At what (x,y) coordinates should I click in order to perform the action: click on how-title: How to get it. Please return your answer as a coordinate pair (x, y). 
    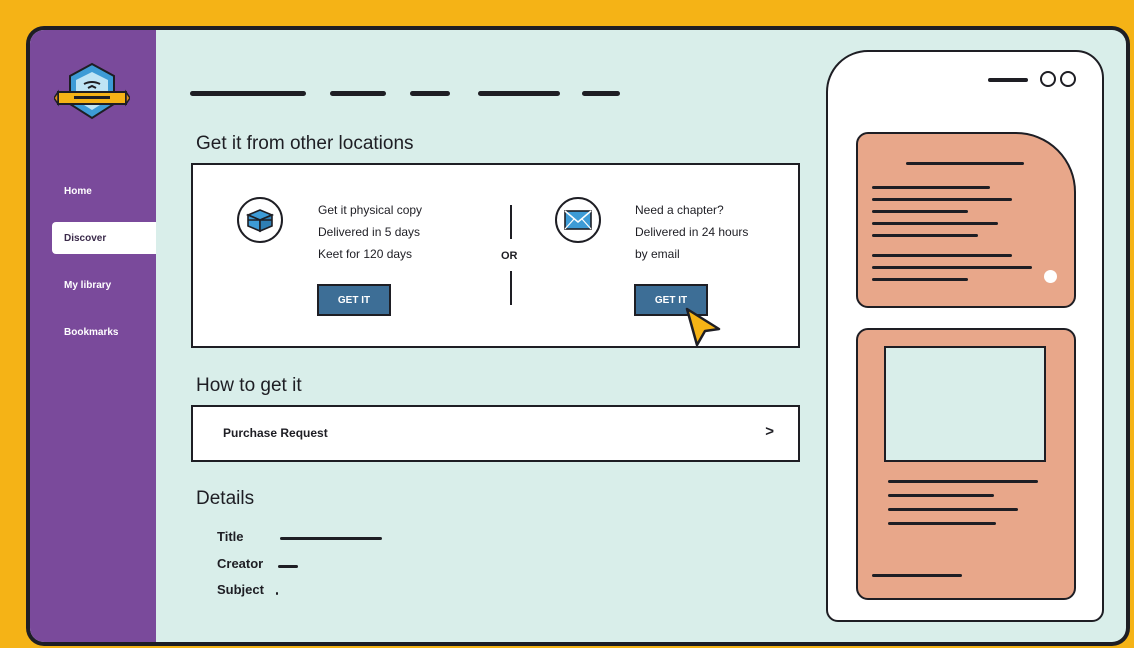
    Looking at the image, I should click on (249, 385).